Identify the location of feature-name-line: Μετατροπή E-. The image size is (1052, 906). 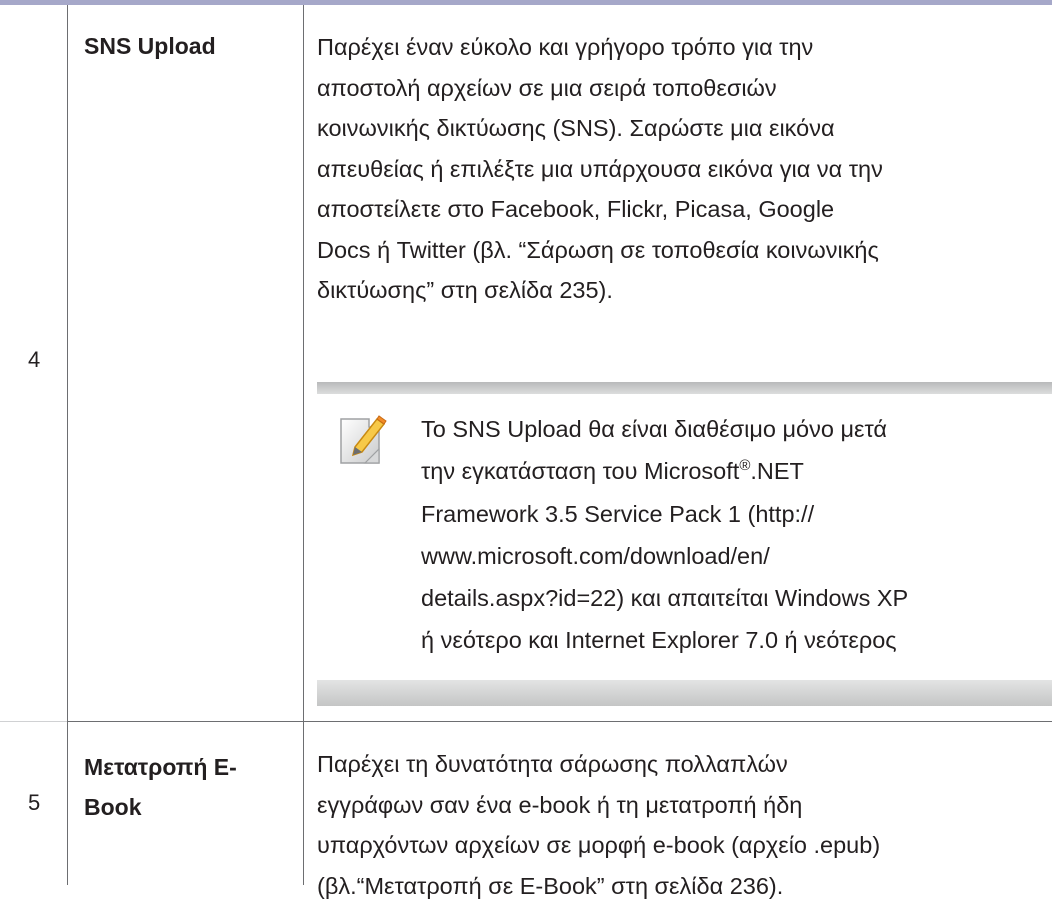
(160, 767).